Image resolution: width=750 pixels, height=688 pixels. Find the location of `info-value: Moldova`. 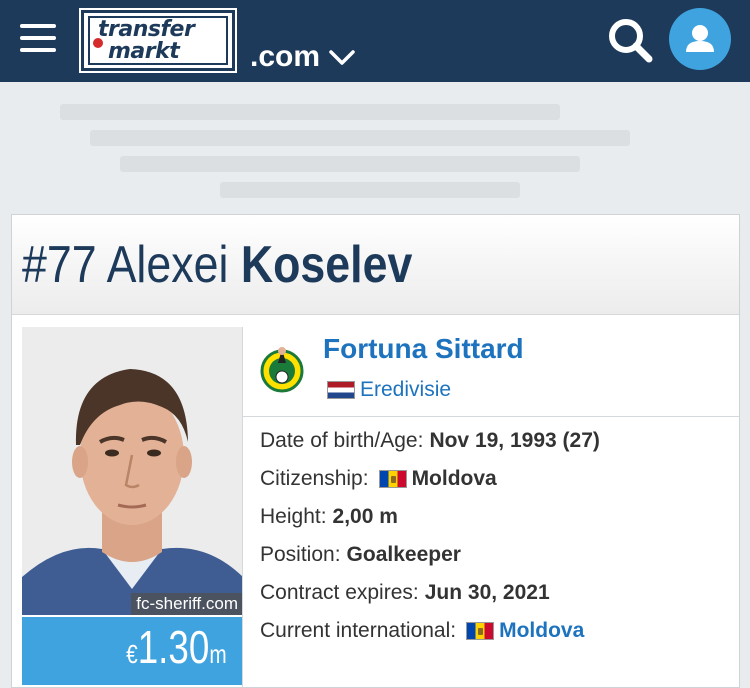

info-value: Moldova is located at coordinates (454, 478).